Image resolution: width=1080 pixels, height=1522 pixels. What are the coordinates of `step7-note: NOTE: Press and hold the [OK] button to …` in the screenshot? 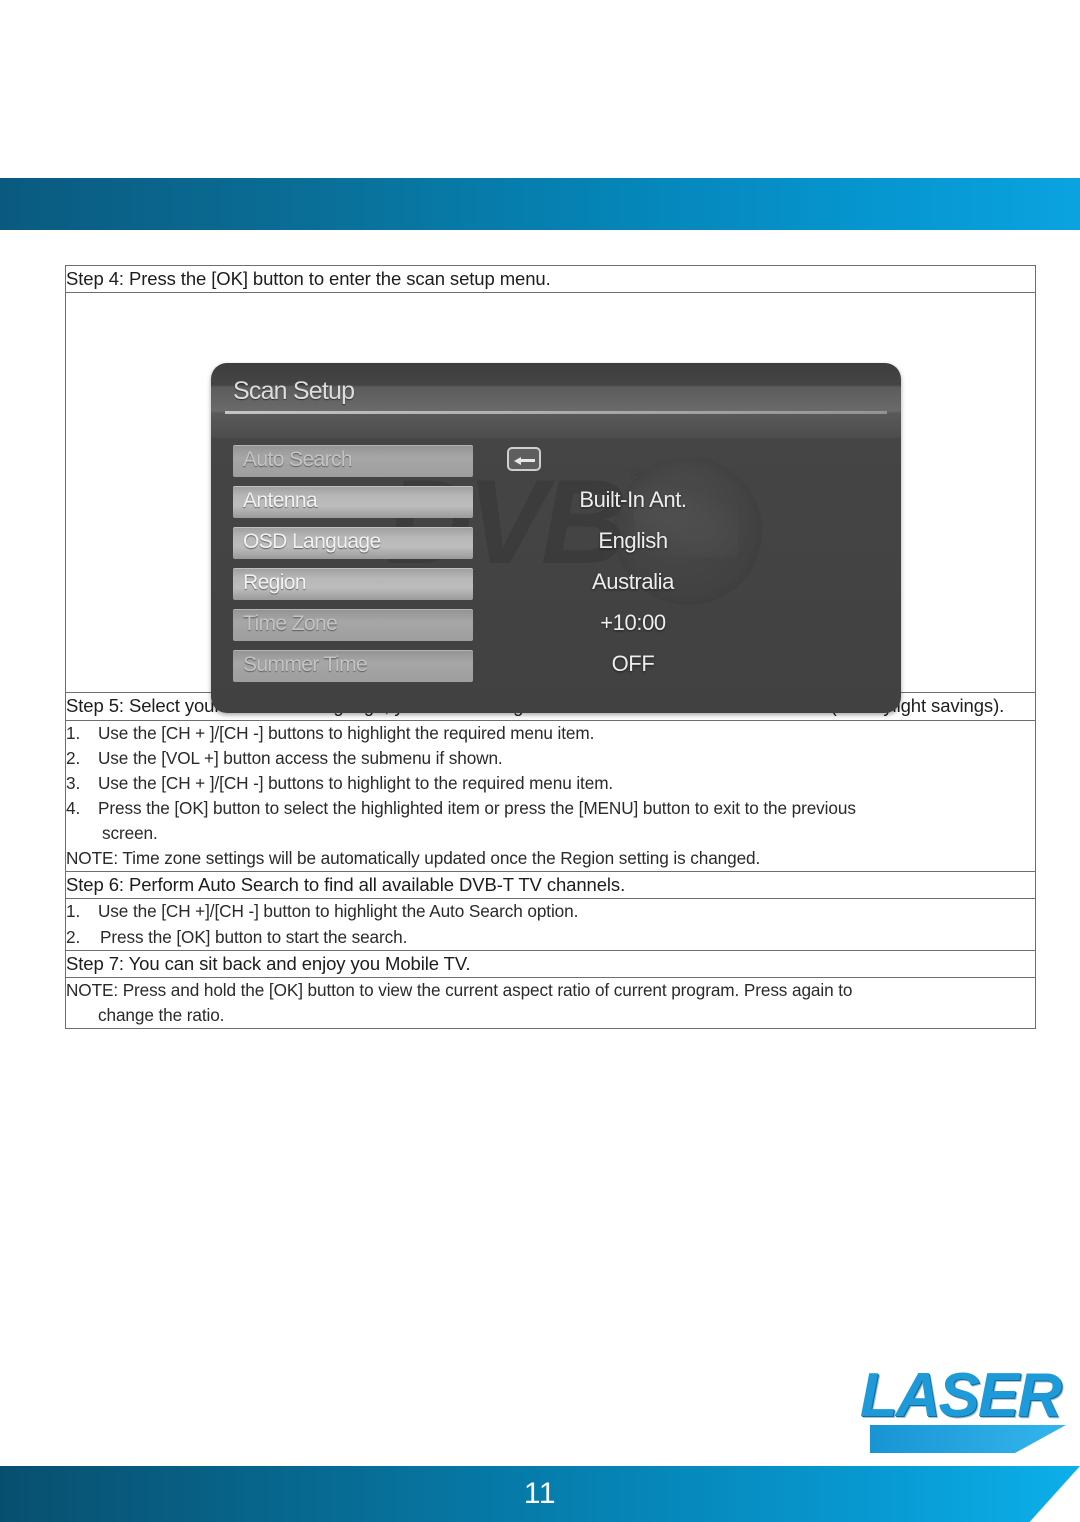 It's located at (550, 1003).